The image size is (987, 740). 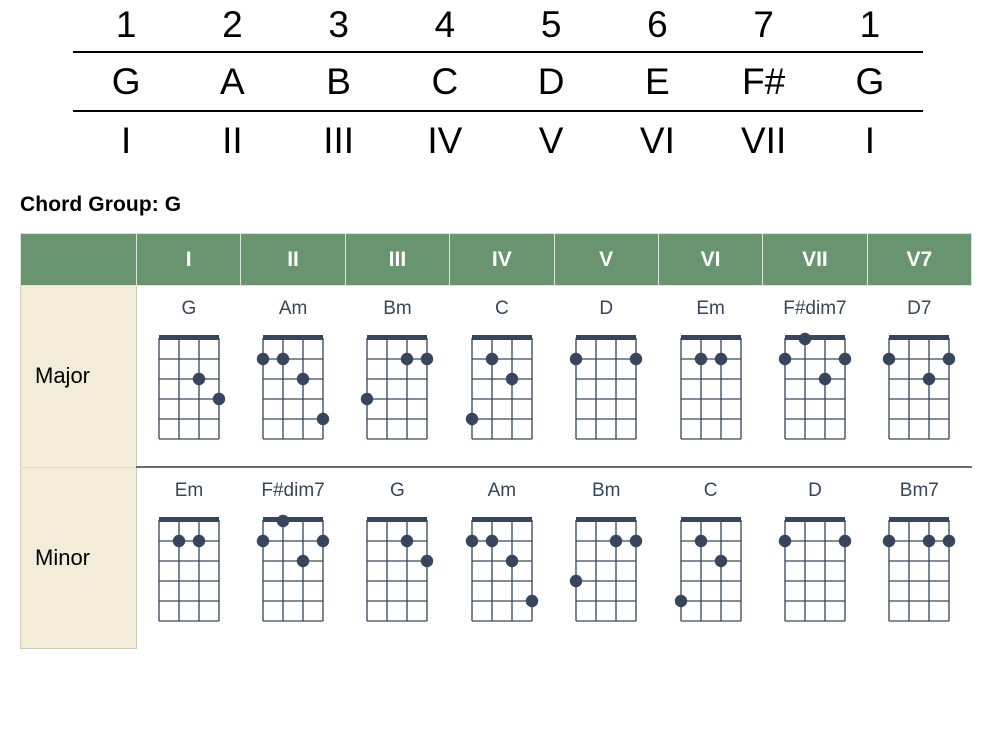 I want to click on scale-degree-cell: 7, so click(x=763, y=26).